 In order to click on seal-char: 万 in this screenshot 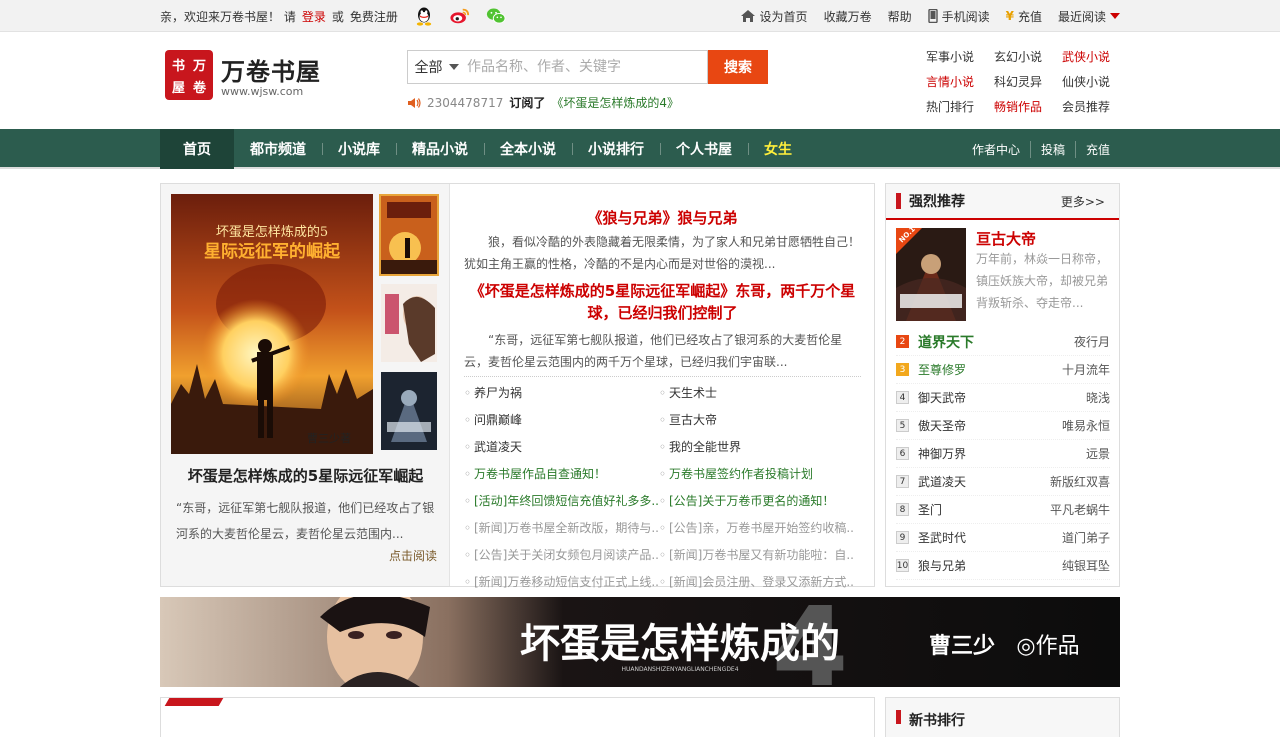, I will do `click(199, 66)`.